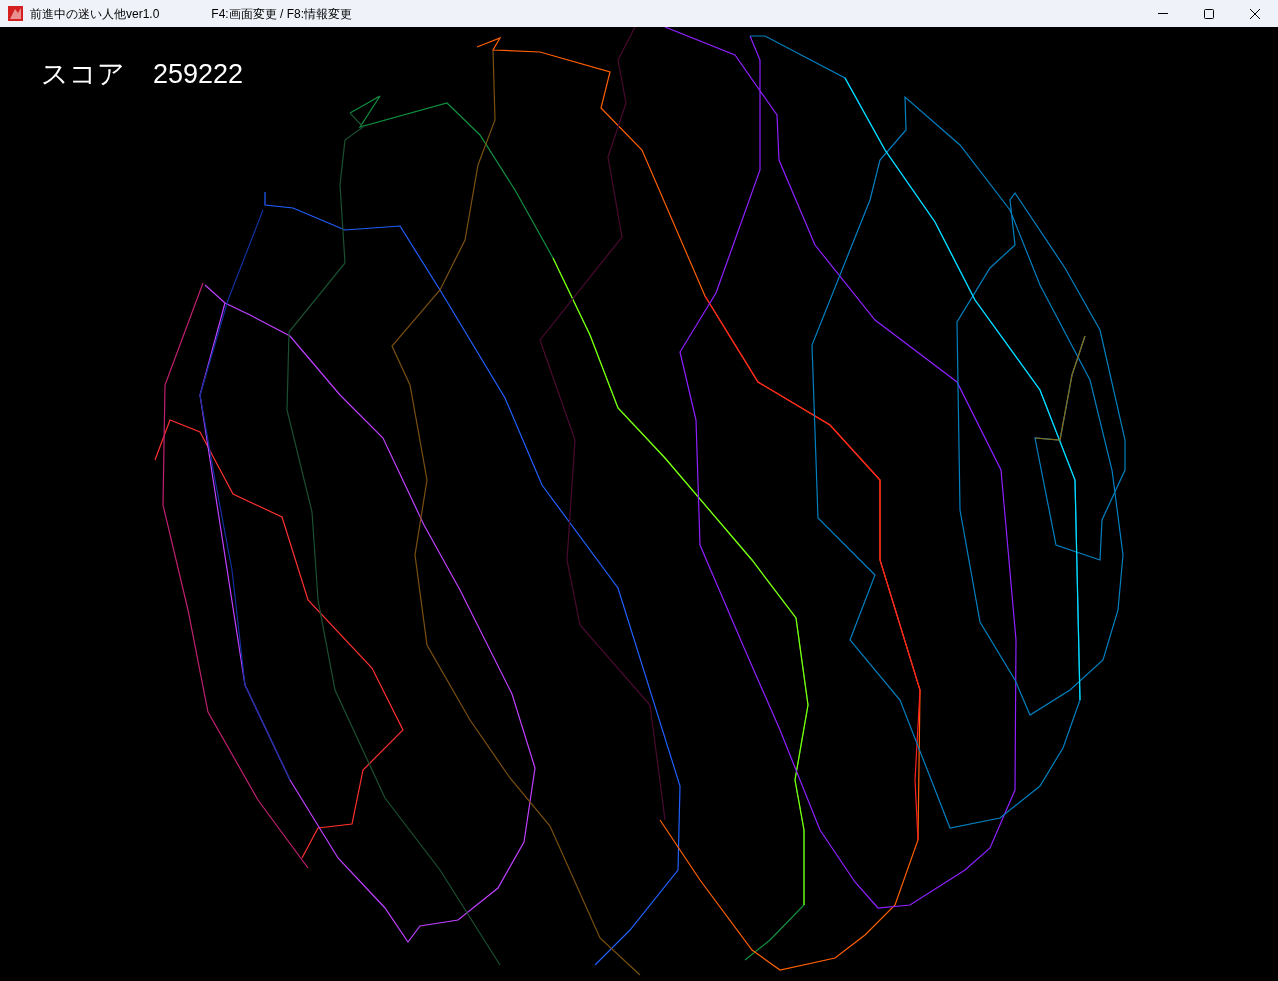  What do you see at coordinates (282, 14) in the screenshot?
I see `key-hint: F4:画面変更 / F8:情報変更` at bounding box center [282, 14].